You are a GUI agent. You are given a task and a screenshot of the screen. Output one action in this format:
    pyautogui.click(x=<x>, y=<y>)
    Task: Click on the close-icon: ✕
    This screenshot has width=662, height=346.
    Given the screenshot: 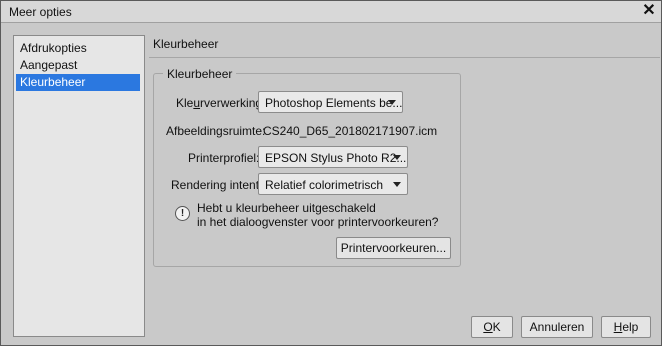 What is the action you would take?
    pyautogui.click(x=649, y=11)
    